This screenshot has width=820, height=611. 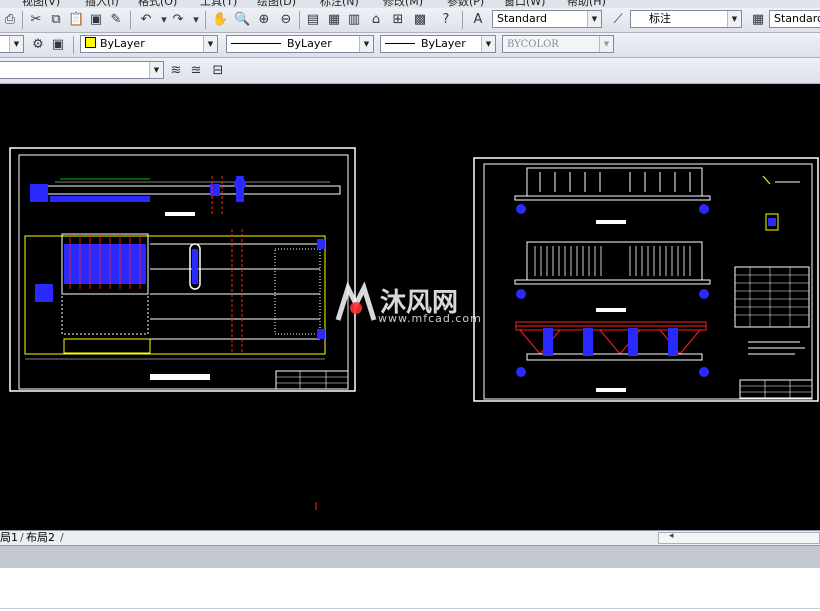 I want to click on make-current-icon: ≊, so click(x=196, y=71).